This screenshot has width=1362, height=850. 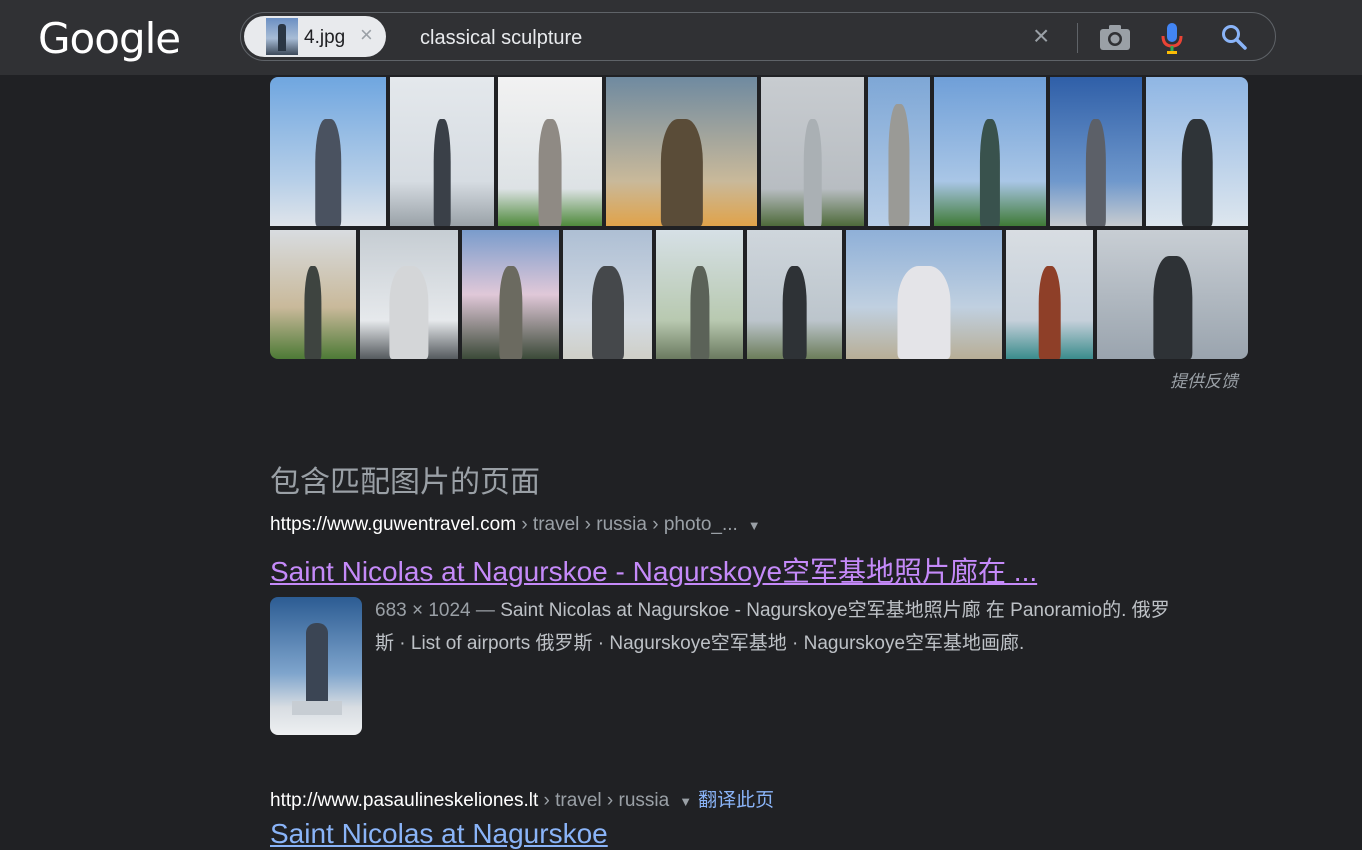 What do you see at coordinates (366, 35) in the screenshot?
I see `chip-close-icon: ×` at bounding box center [366, 35].